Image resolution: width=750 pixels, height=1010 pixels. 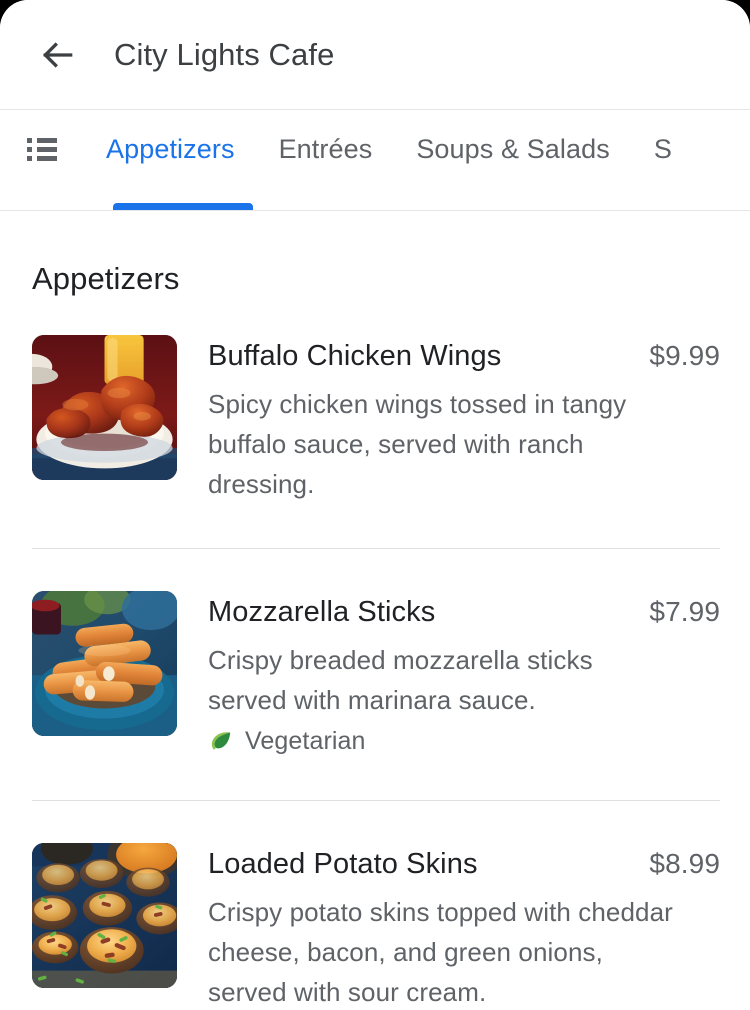 I want to click on tab-appetizers: Appetizers, so click(x=170, y=149).